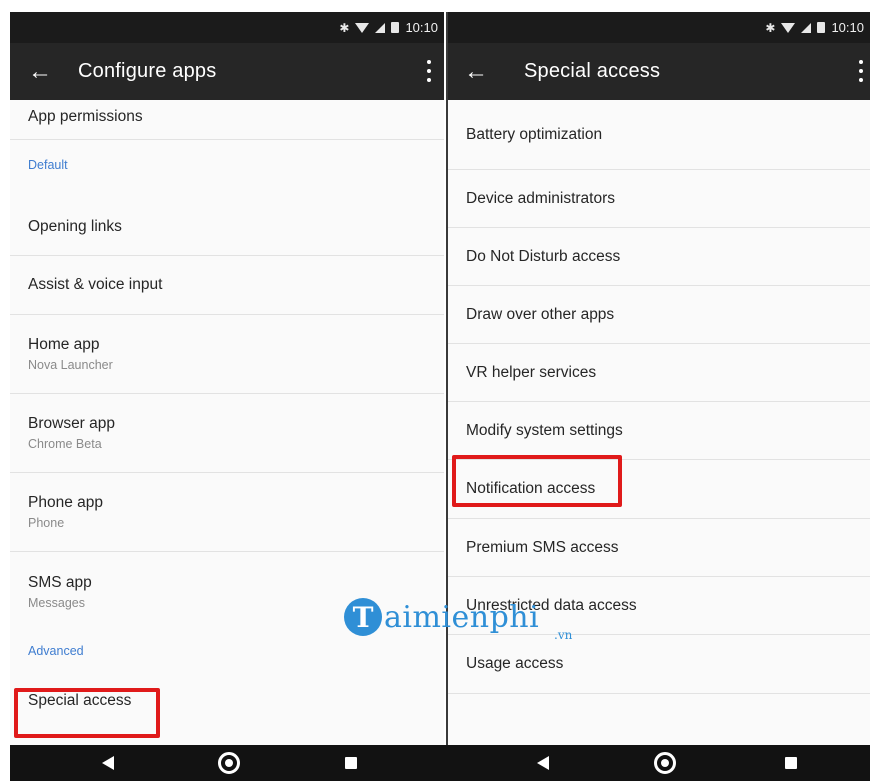 This screenshot has width=870, height=781. What do you see at coordinates (537, 481) in the screenshot?
I see `highlight-box-notification-access` at bounding box center [537, 481].